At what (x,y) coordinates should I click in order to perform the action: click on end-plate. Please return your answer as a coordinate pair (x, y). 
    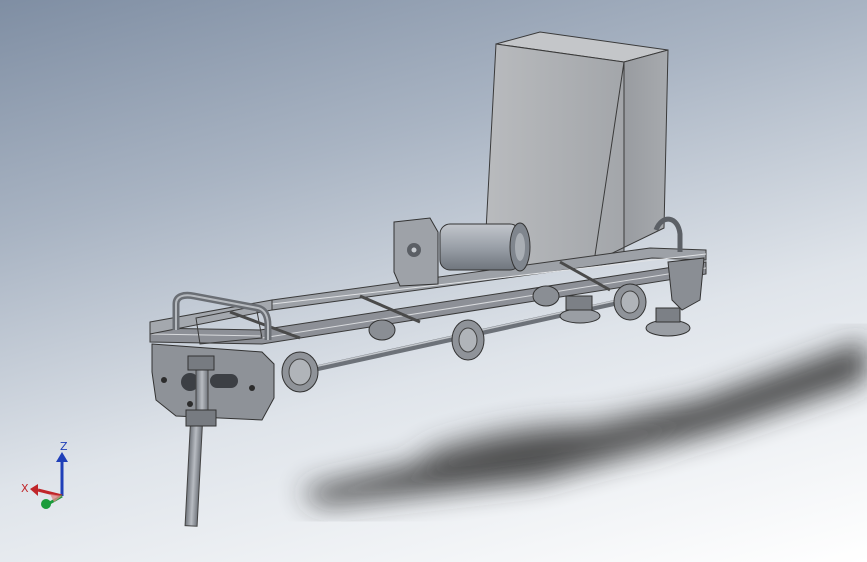
    Looking at the image, I should click on (213, 382).